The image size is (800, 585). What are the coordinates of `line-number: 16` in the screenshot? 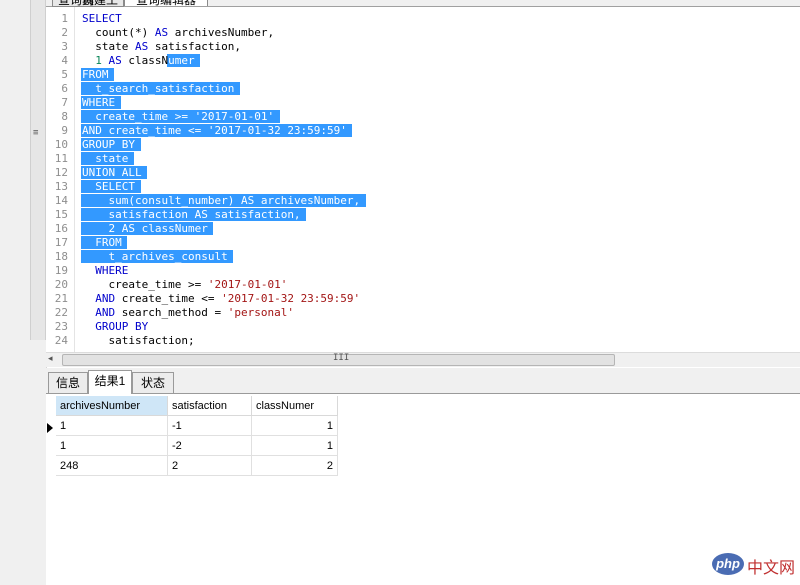 It's located at (61, 228).